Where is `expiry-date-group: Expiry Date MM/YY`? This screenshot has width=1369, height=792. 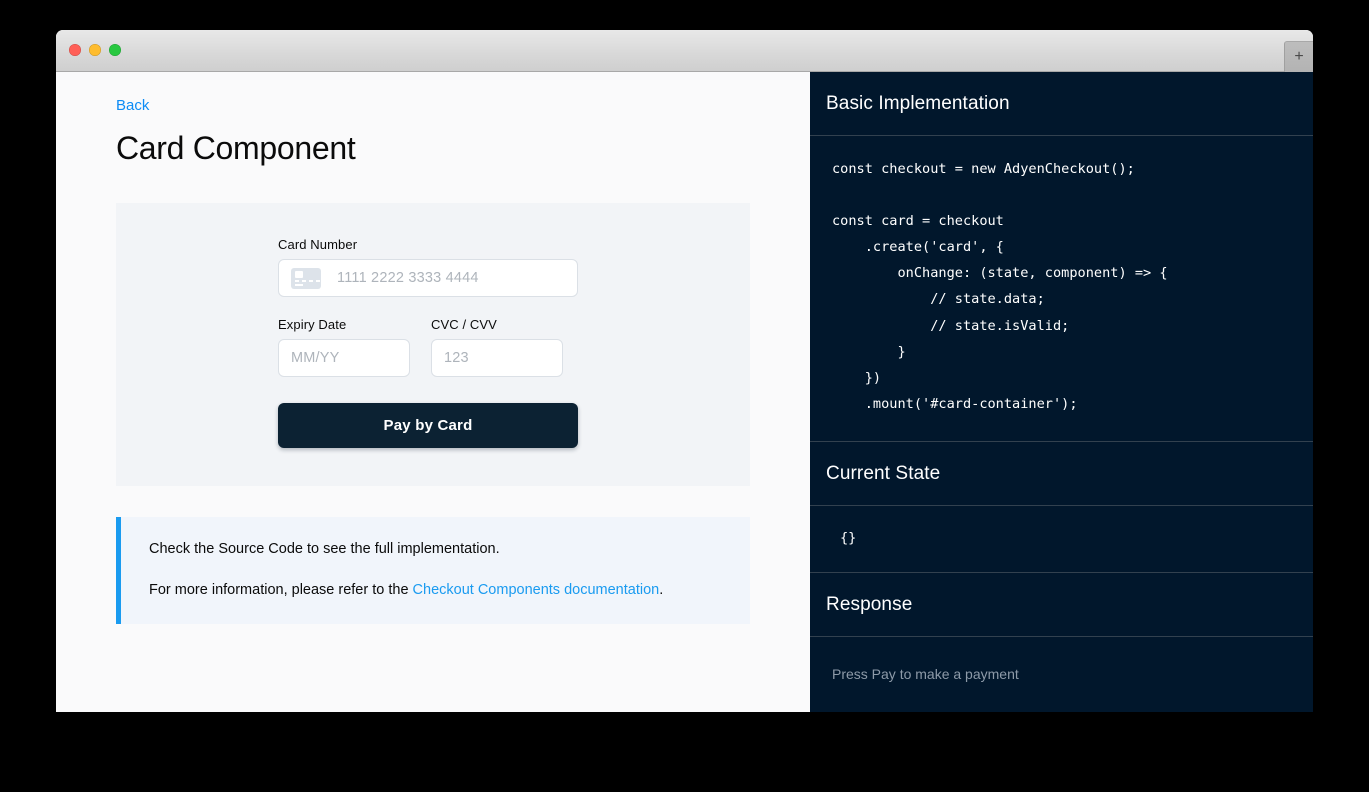
expiry-date-group: Expiry Date MM/YY is located at coordinates (344, 347).